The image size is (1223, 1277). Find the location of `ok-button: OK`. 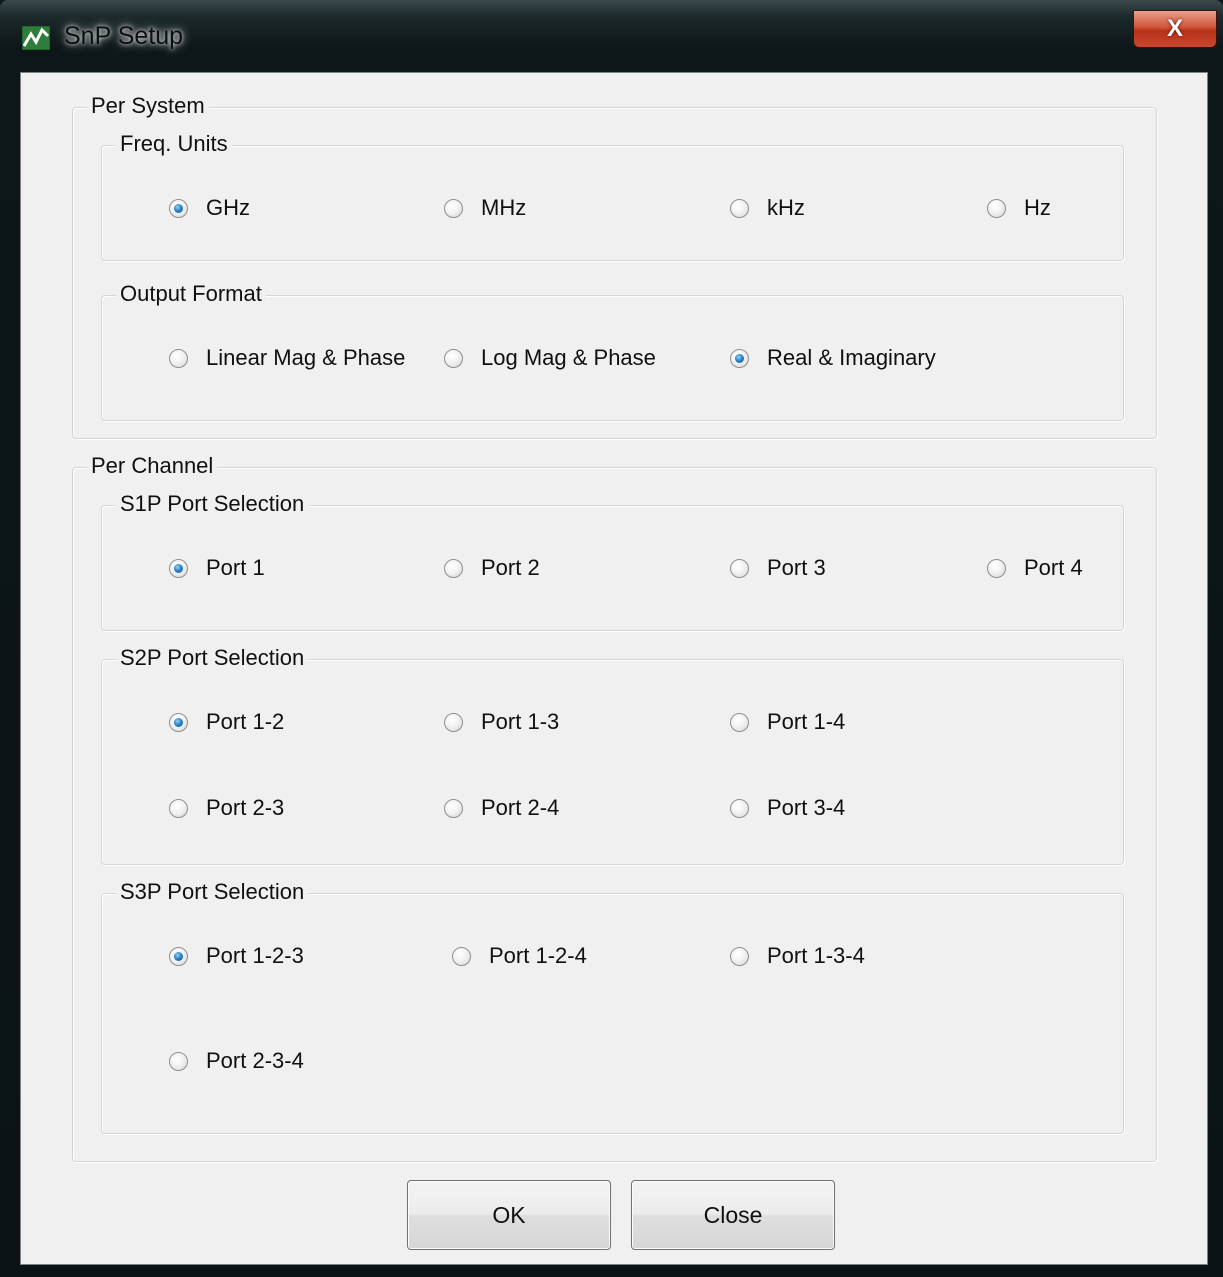

ok-button: OK is located at coordinates (509, 1215).